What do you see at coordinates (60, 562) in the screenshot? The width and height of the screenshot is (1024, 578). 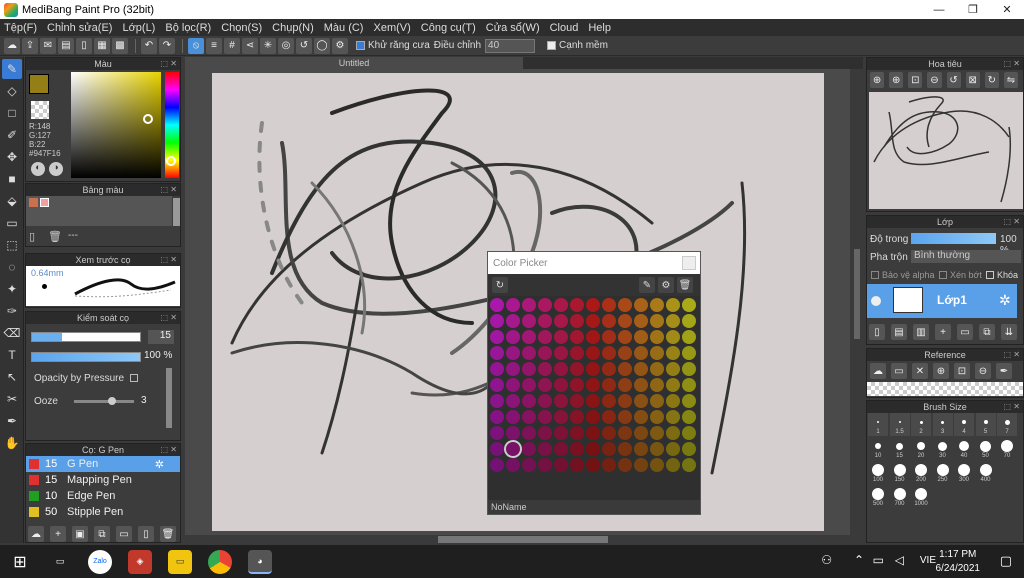 I see `task-view-icon: ▭` at bounding box center [60, 562].